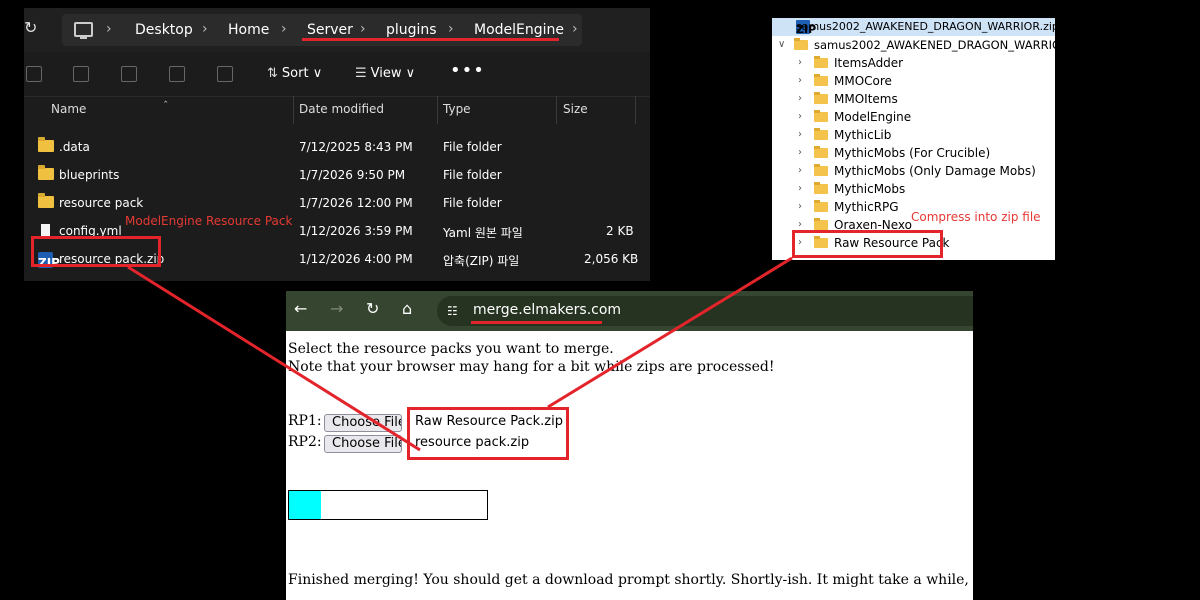  Describe the element at coordinates (457, 109) in the screenshot. I see `column-type: Type` at that location.